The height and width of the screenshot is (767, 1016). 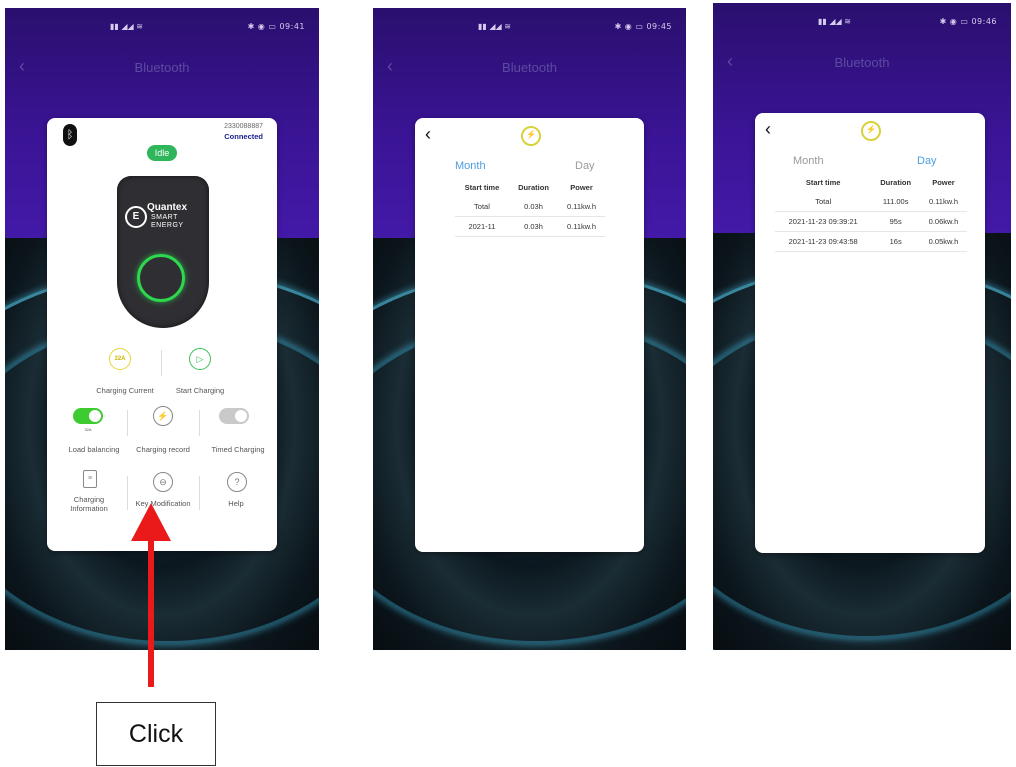 What do you see at coordinates (236, 503) in the screenshot?
I see `help-label: Help` at bounding box center [236, 503].